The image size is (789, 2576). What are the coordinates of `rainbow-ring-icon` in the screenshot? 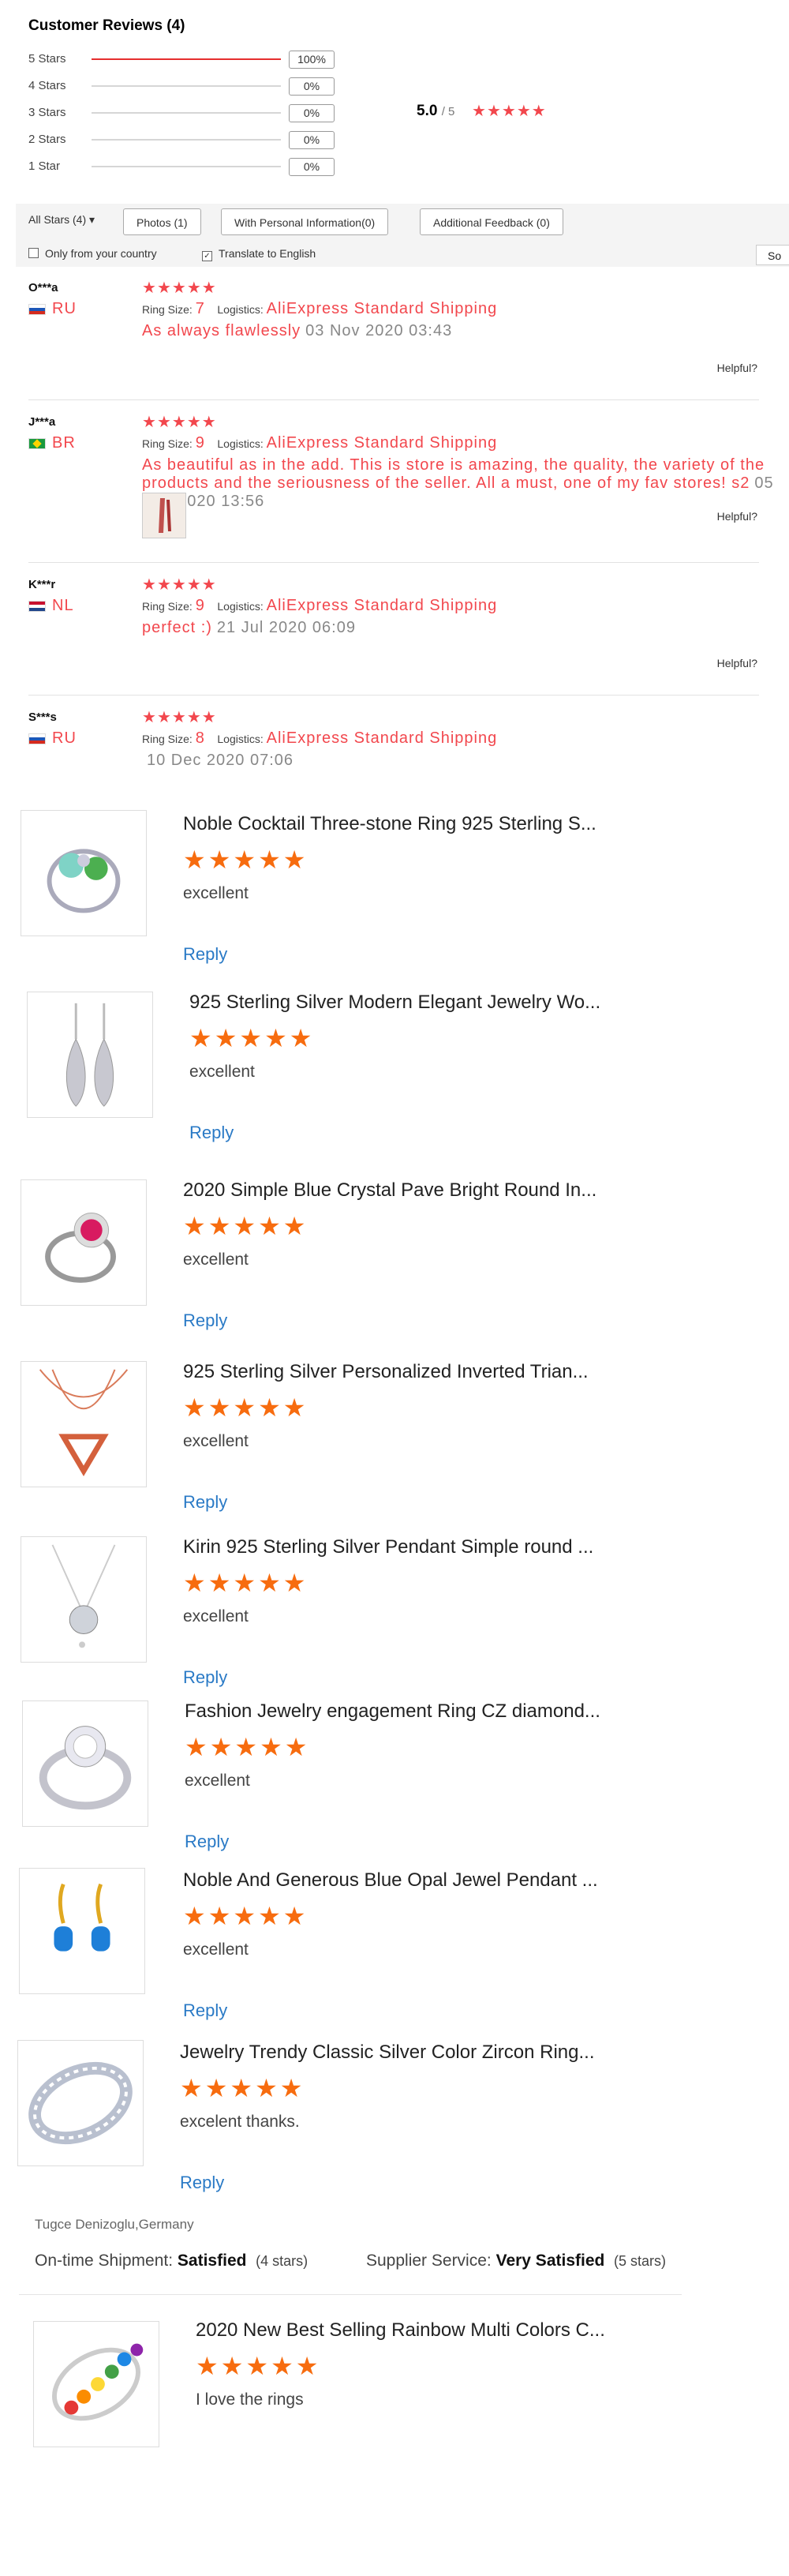 It's located at (98, 2382).